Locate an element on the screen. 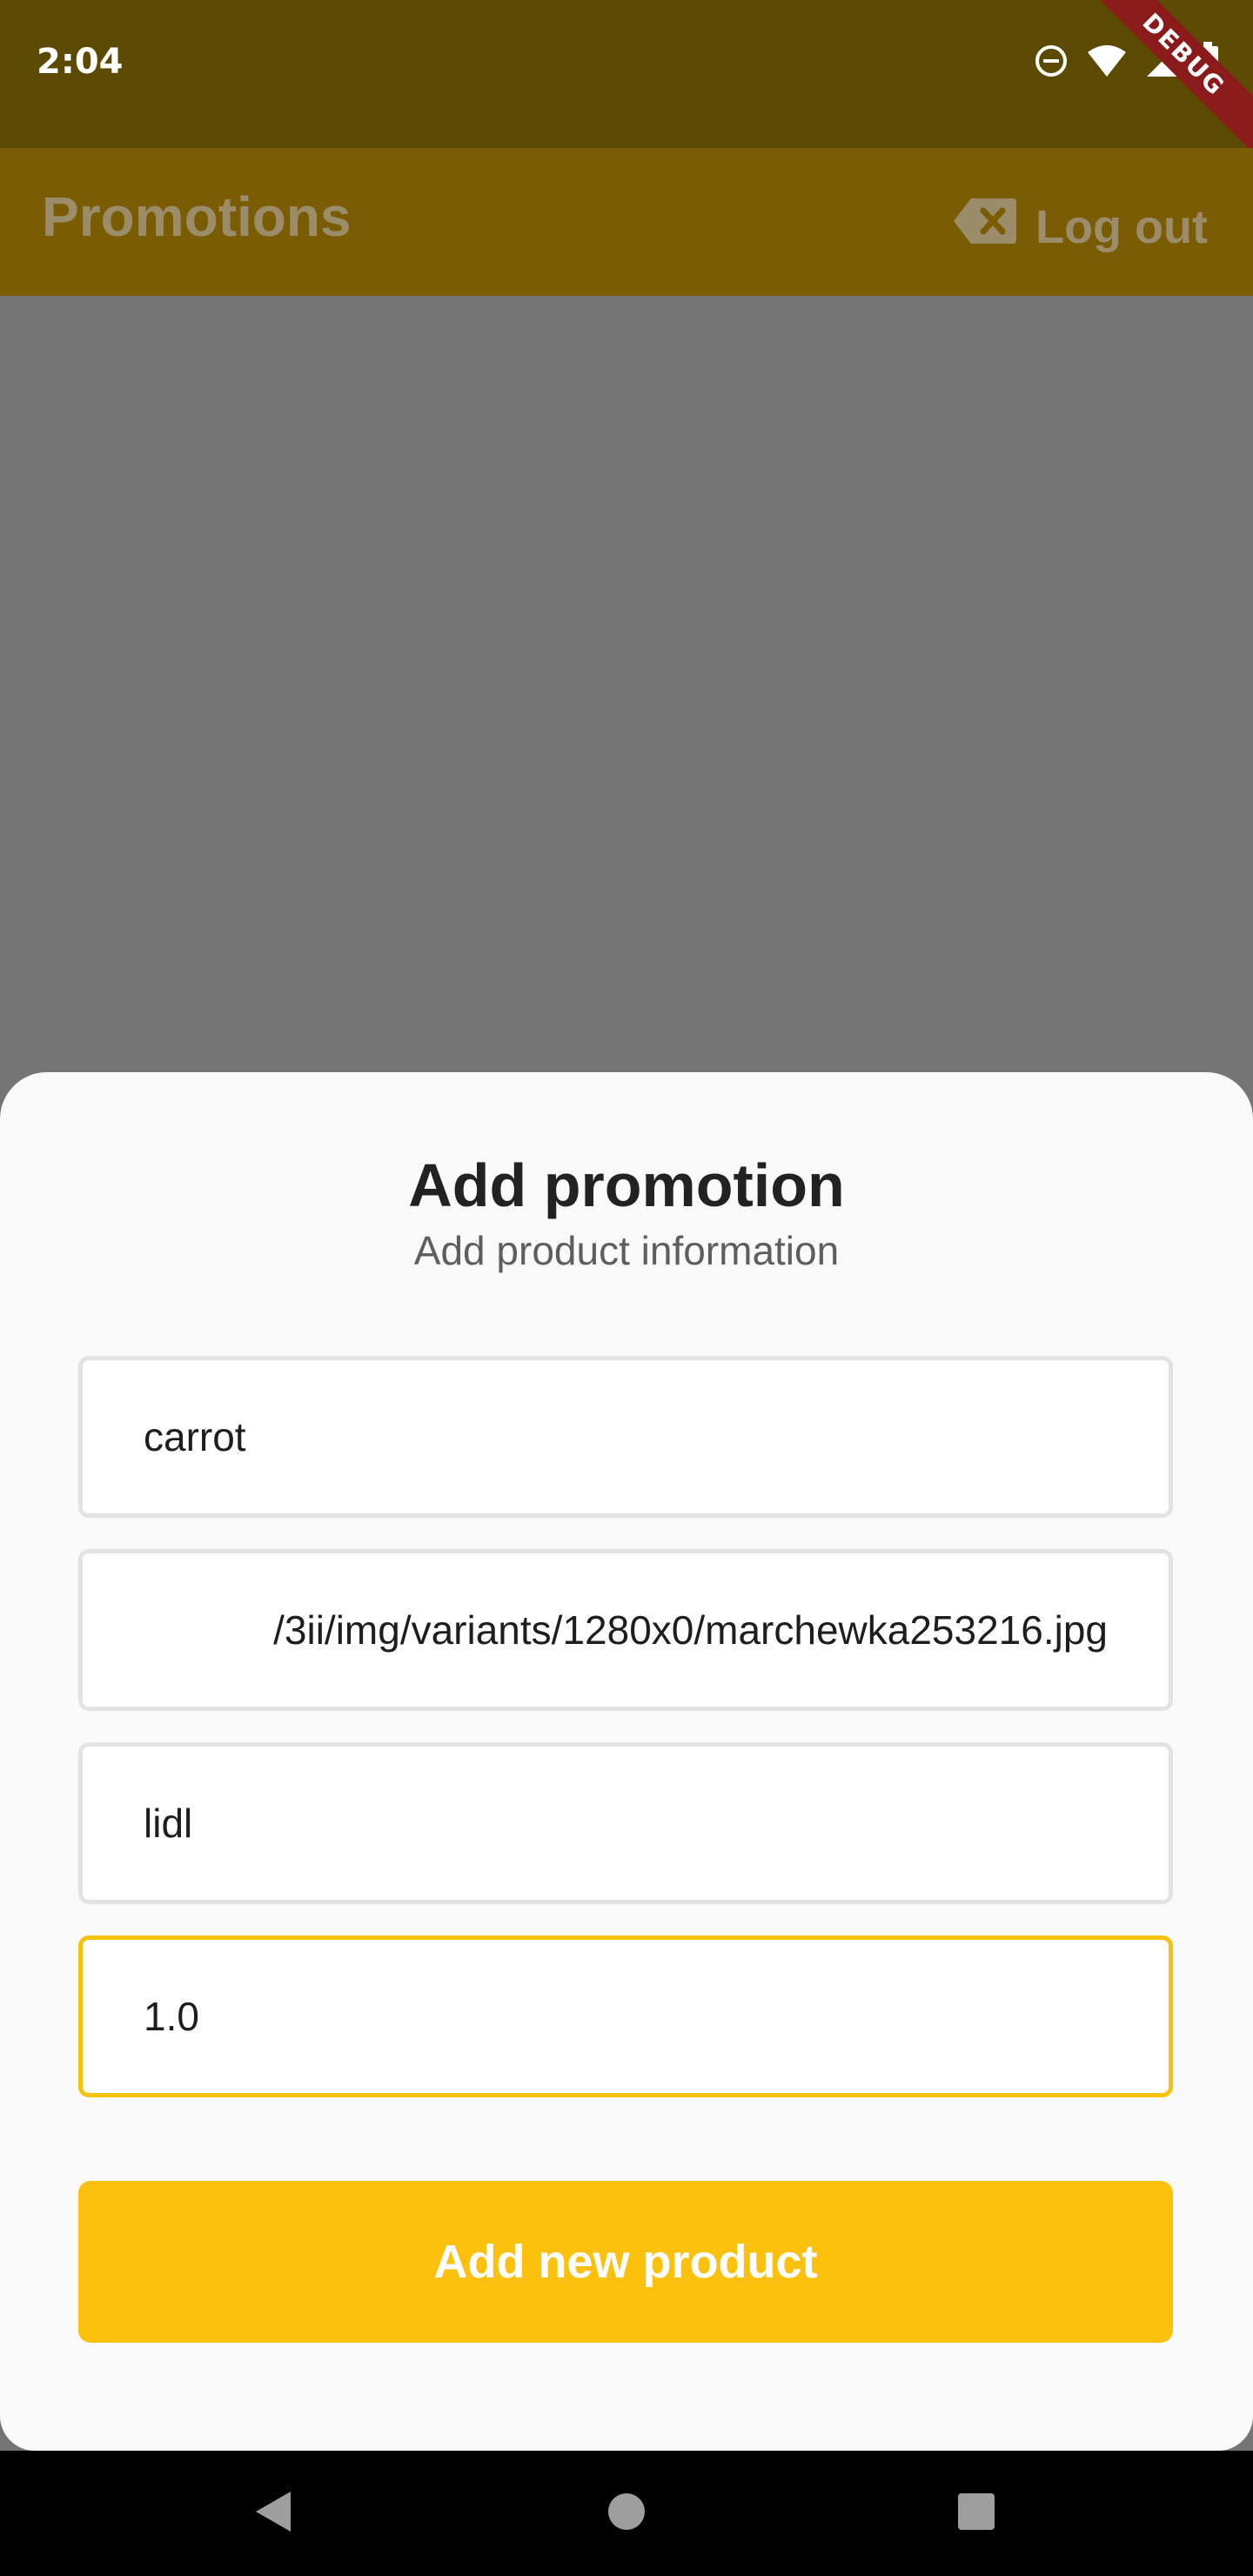 The height and width of the screenshot is (2576, 1253). image-url-field is located at coordinates (625, 1630).